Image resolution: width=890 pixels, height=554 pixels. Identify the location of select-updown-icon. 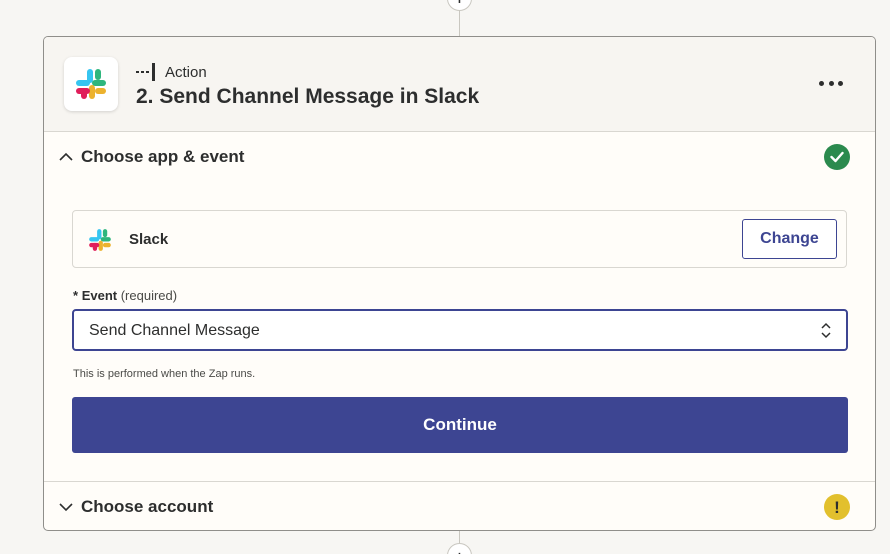
(826, 330).